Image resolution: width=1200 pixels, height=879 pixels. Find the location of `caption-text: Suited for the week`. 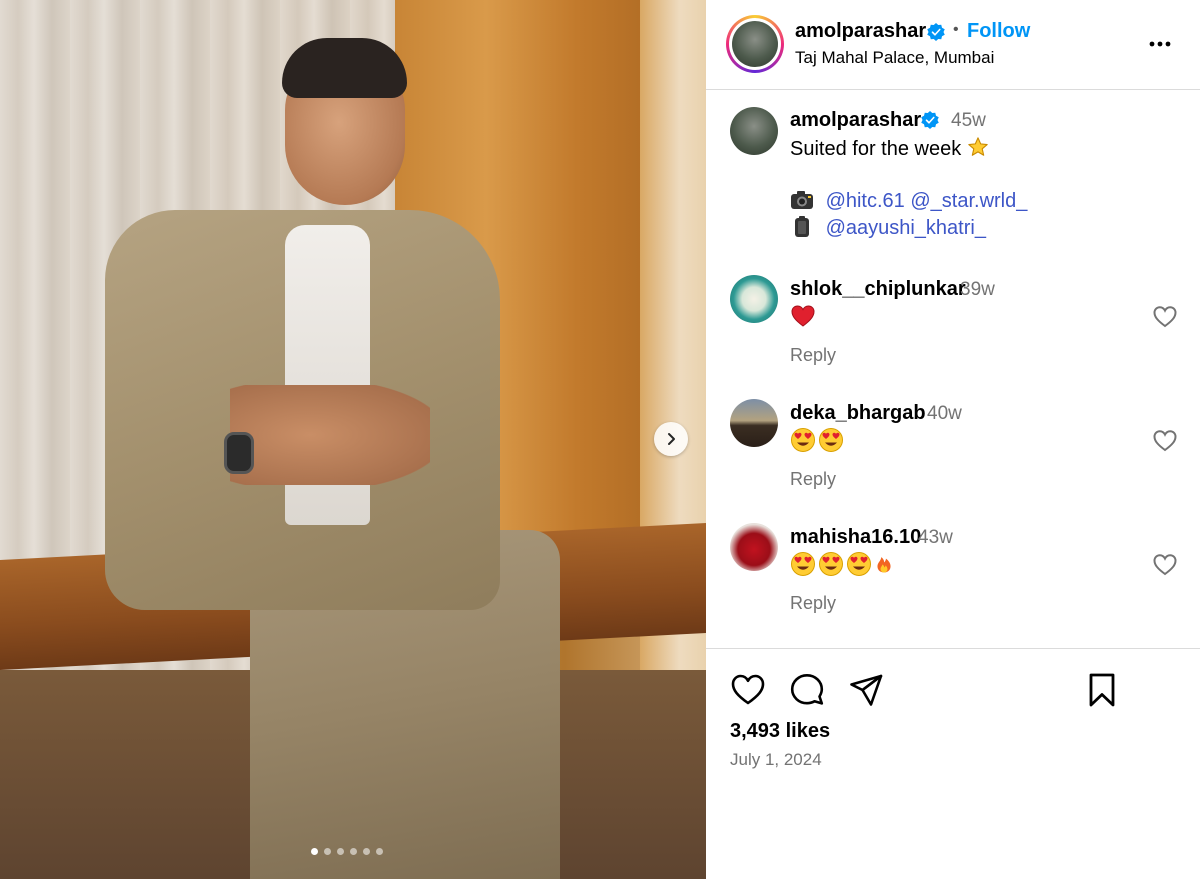

caption-text: Suited for the week is located at coordinates (889, 148).